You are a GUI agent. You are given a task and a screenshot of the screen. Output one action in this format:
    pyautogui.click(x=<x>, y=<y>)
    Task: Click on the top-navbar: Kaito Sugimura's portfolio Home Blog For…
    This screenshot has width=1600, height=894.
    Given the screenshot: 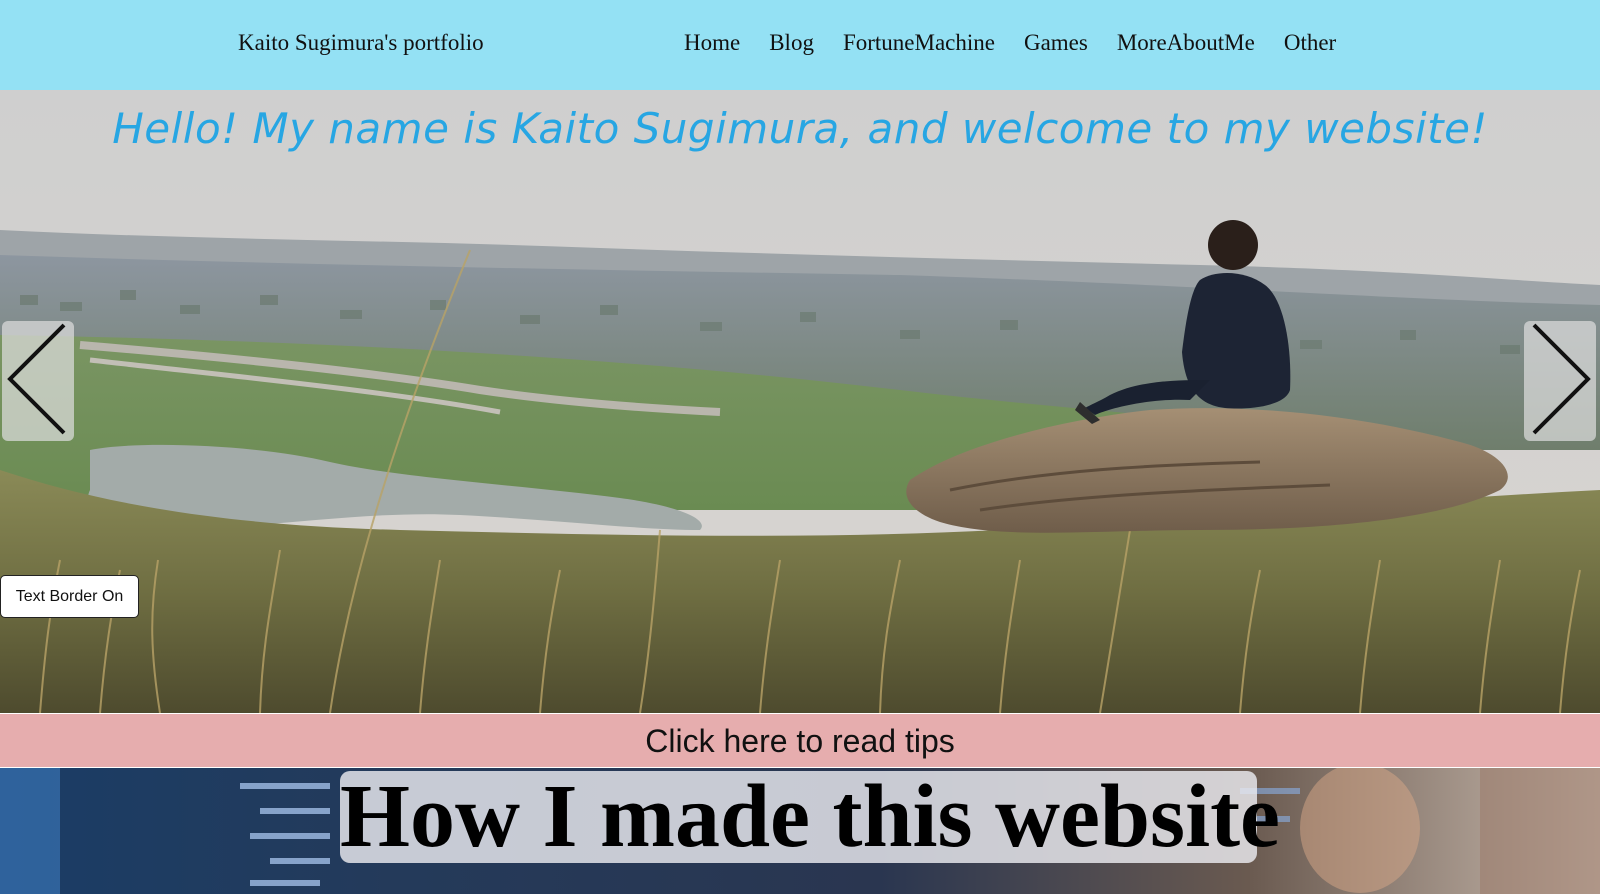 What is the action you would take?
    pyautogui.click(x=800, y=45)
    